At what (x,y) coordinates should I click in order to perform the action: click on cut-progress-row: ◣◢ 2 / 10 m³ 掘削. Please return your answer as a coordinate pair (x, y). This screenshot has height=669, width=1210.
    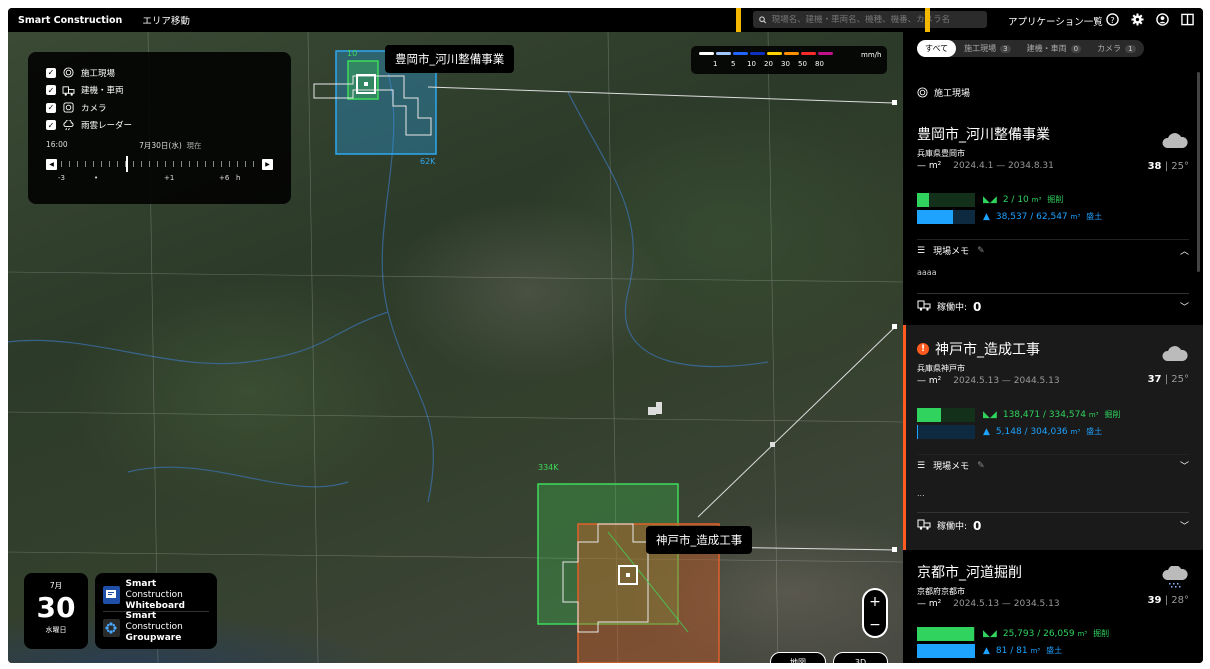
    Looking at the image, I should click on (1053, 199).